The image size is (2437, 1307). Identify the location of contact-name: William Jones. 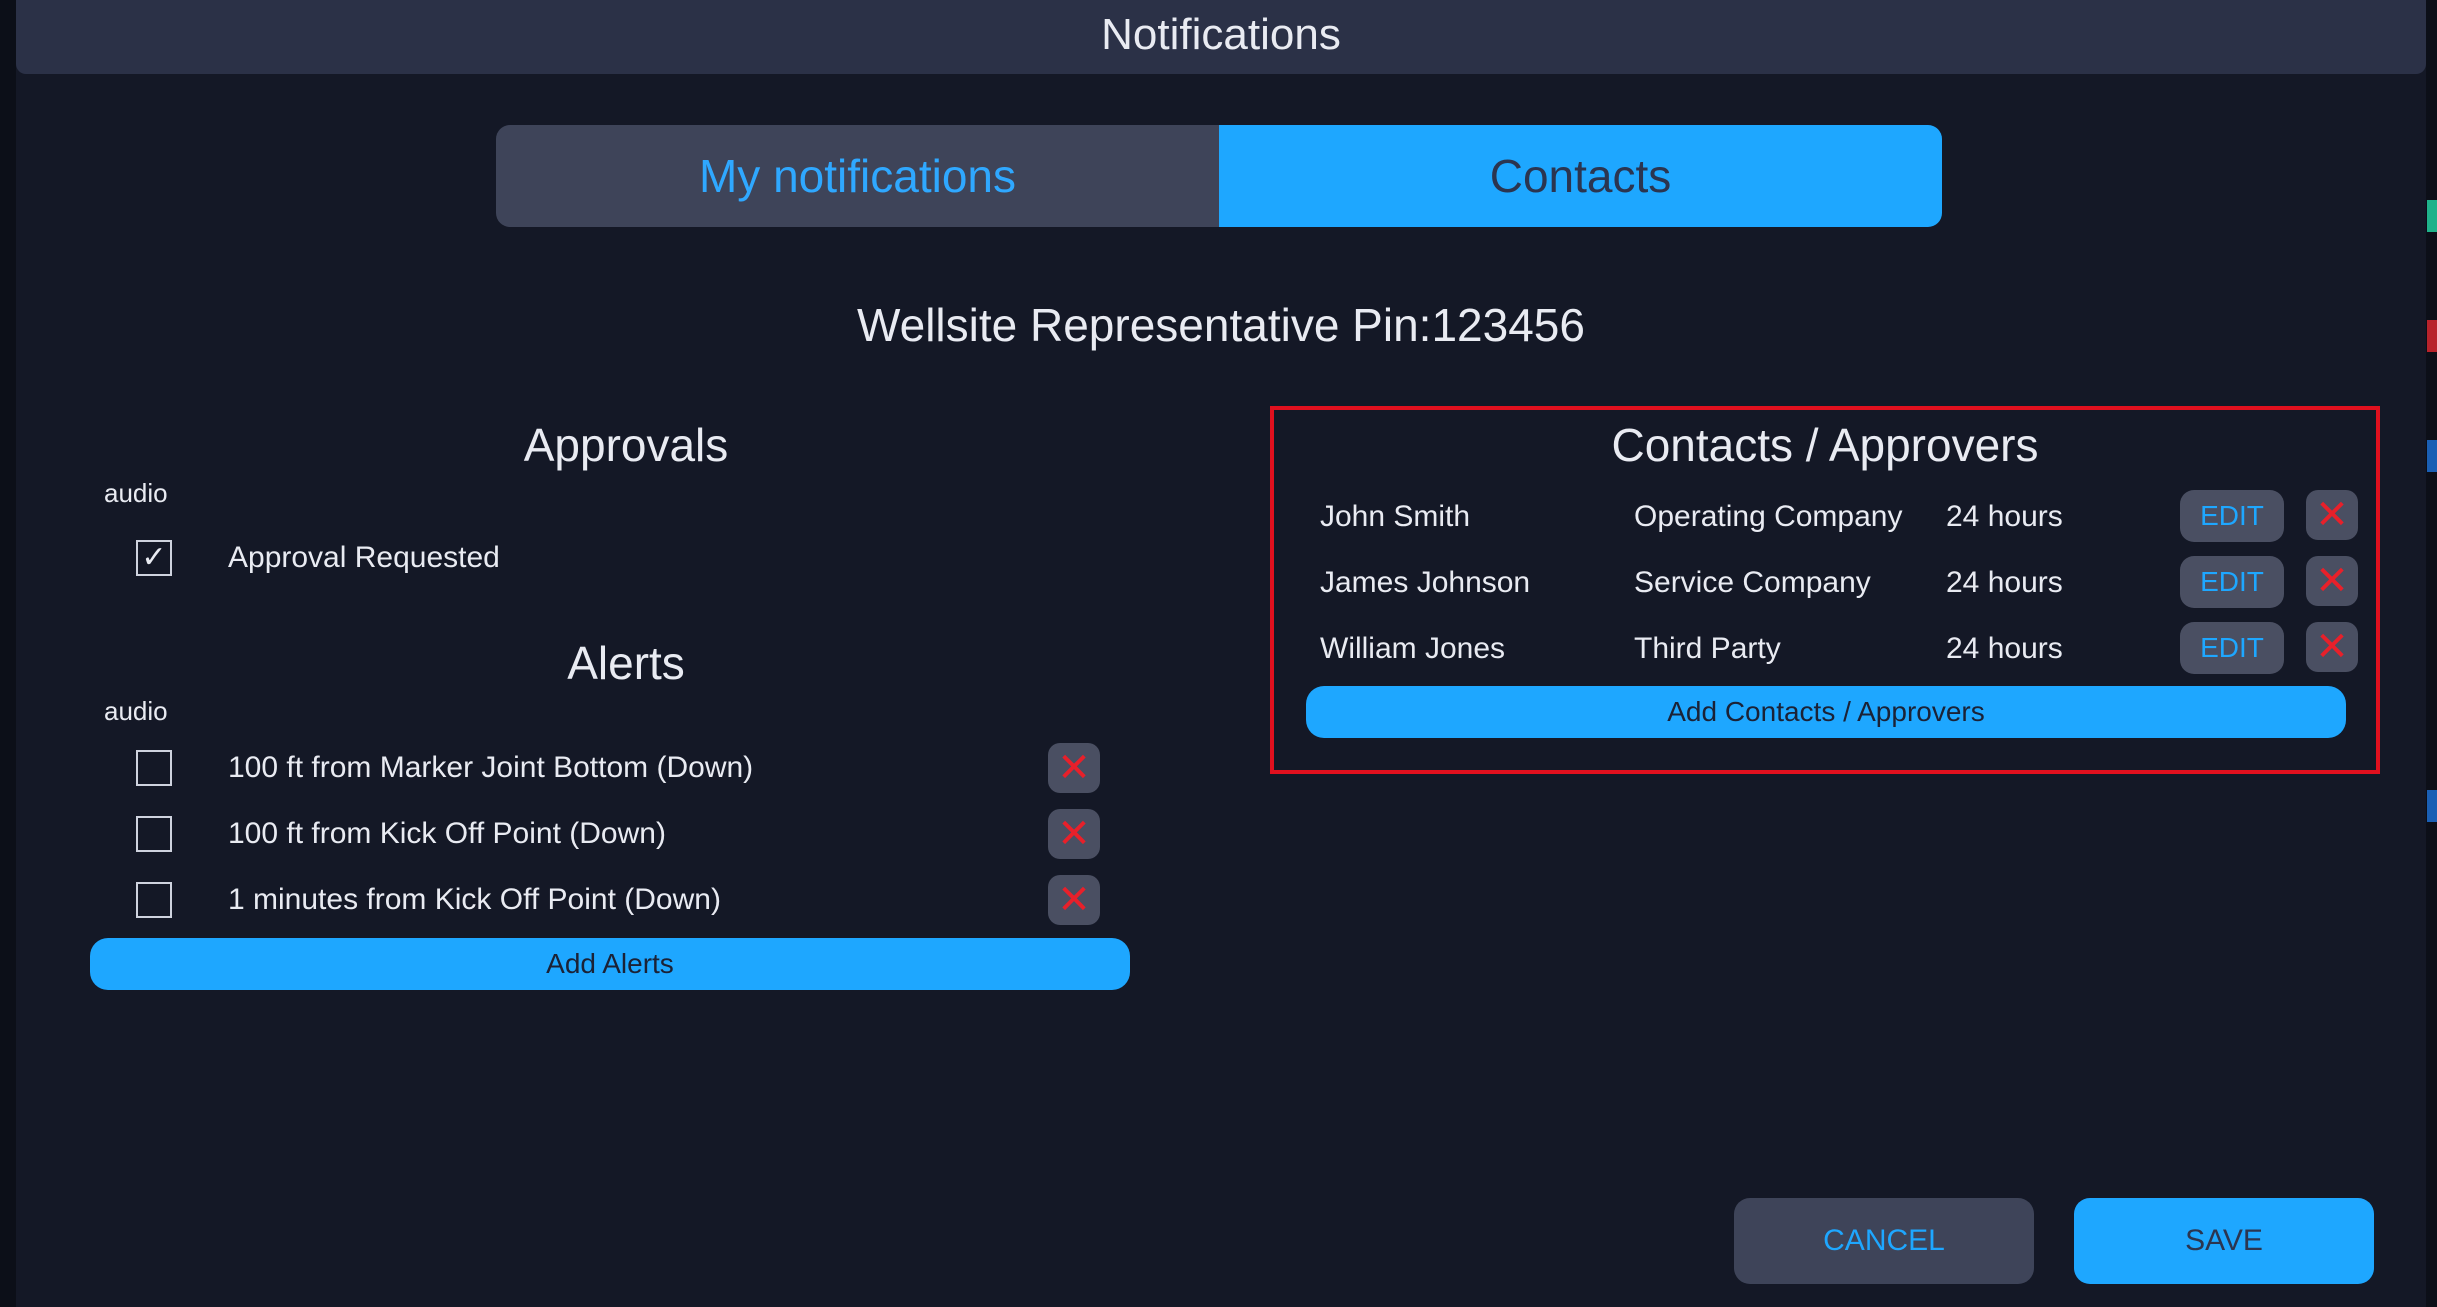
(1413, 648).